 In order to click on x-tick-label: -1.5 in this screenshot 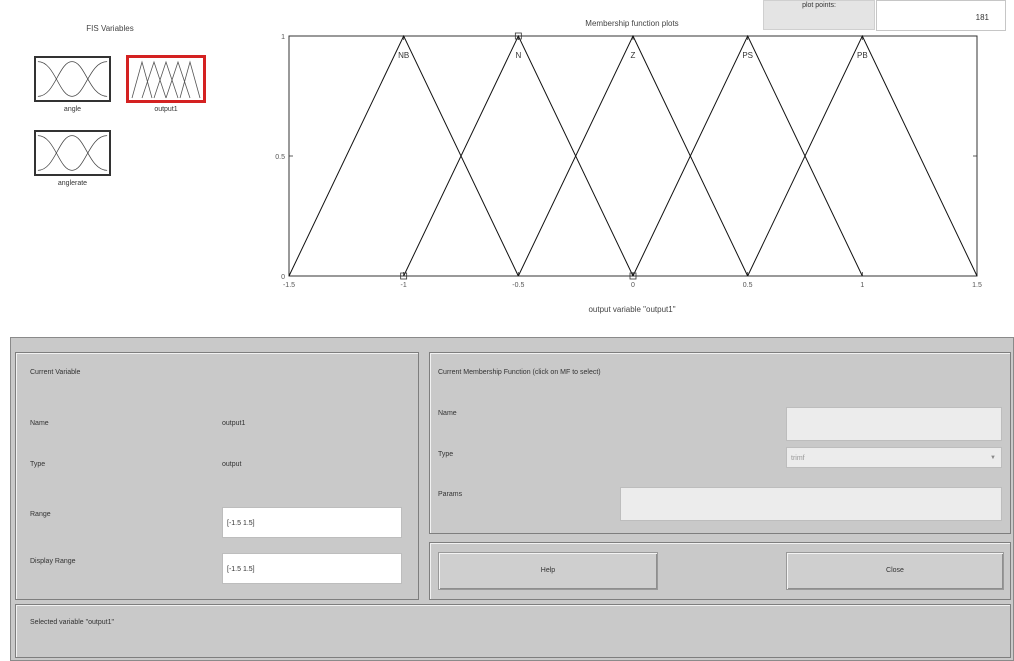, I will do `click(289, 285)`.